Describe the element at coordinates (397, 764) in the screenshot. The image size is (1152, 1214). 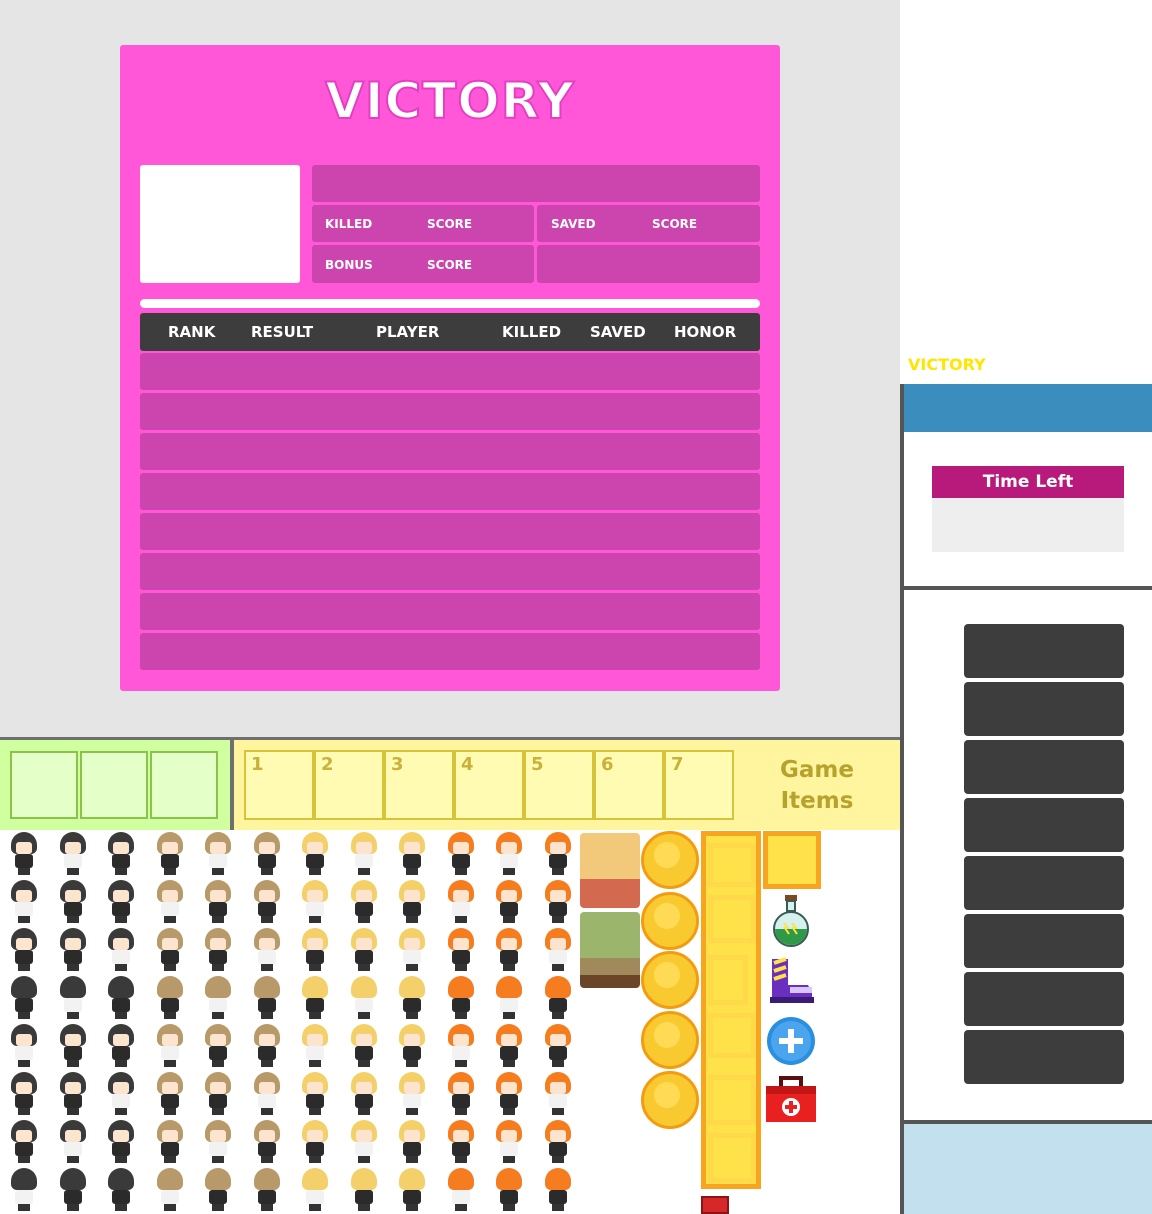
I see `slot-number: 3` at that location.